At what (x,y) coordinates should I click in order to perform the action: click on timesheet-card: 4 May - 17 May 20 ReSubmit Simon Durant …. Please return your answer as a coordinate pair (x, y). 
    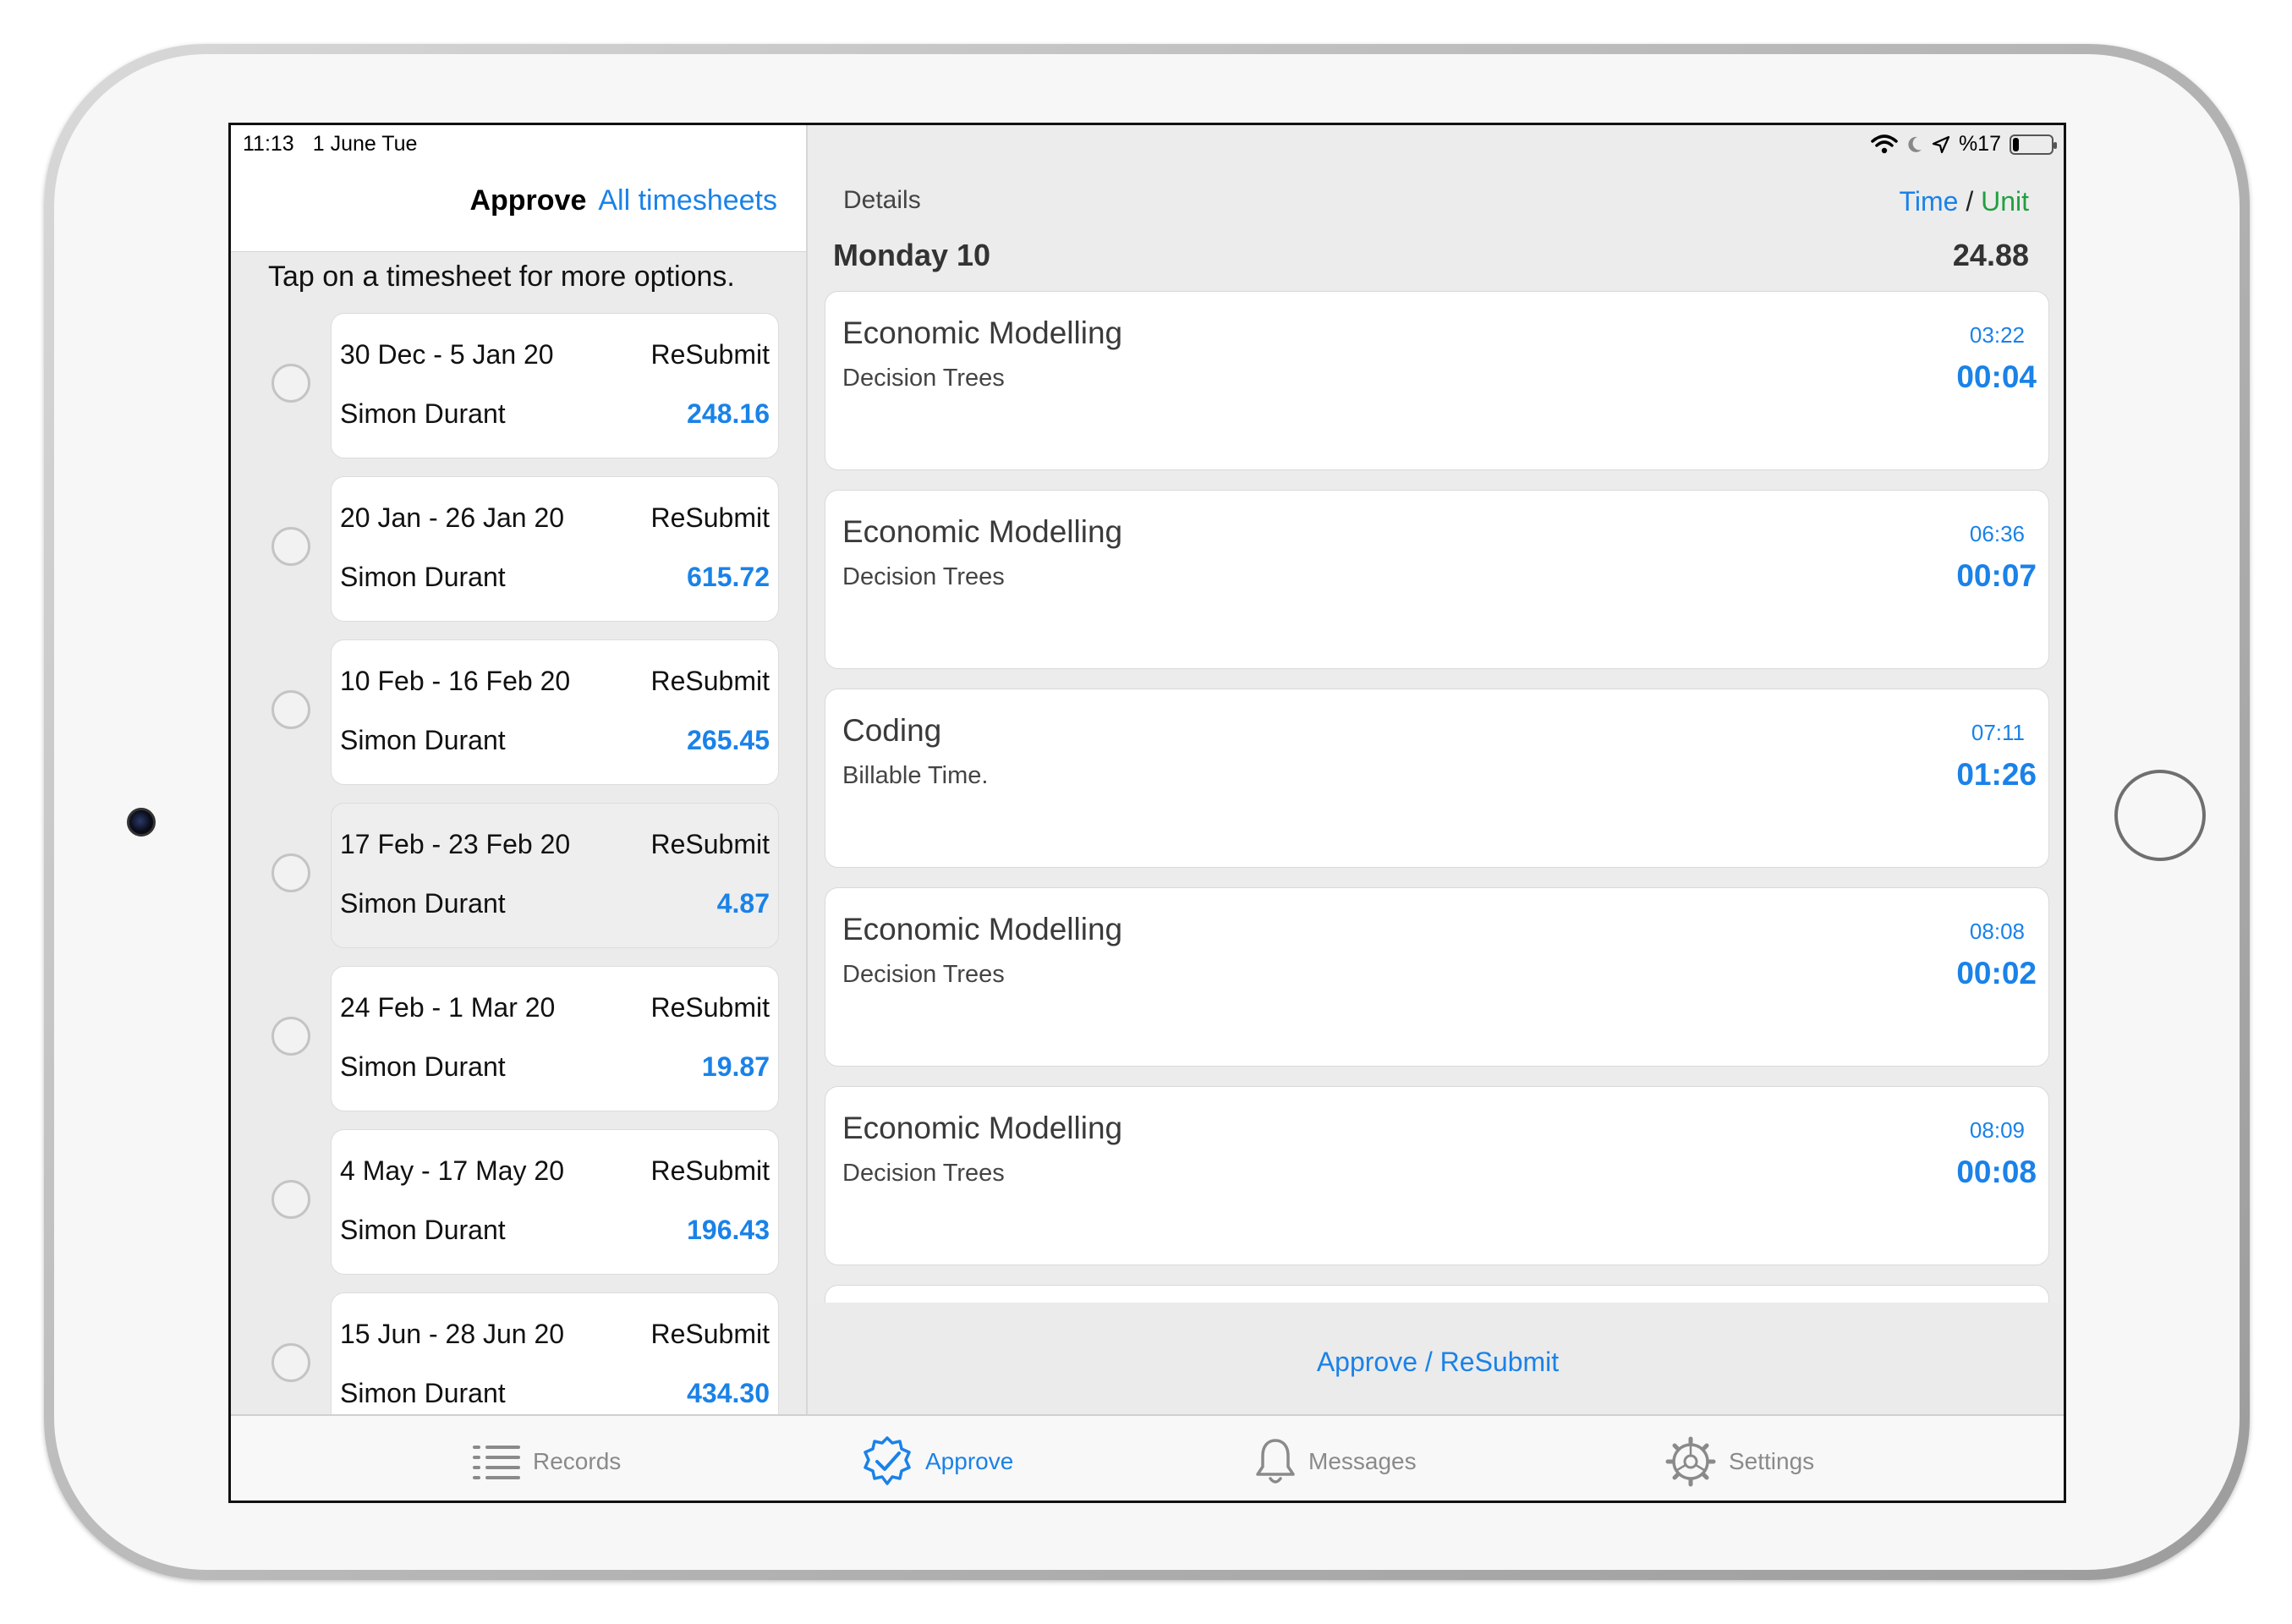
    Looking at the image, I should click on (555, 1202).